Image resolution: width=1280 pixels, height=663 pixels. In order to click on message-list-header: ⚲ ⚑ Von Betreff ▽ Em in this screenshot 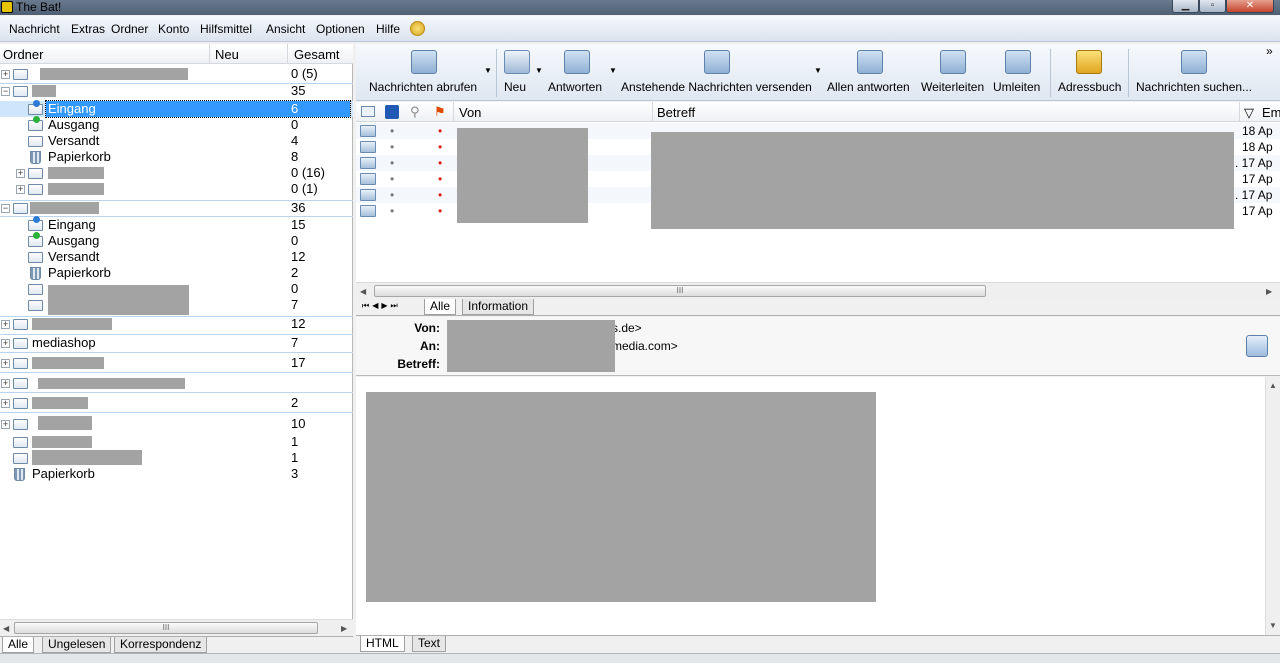, I will do `click(818, 112)`.